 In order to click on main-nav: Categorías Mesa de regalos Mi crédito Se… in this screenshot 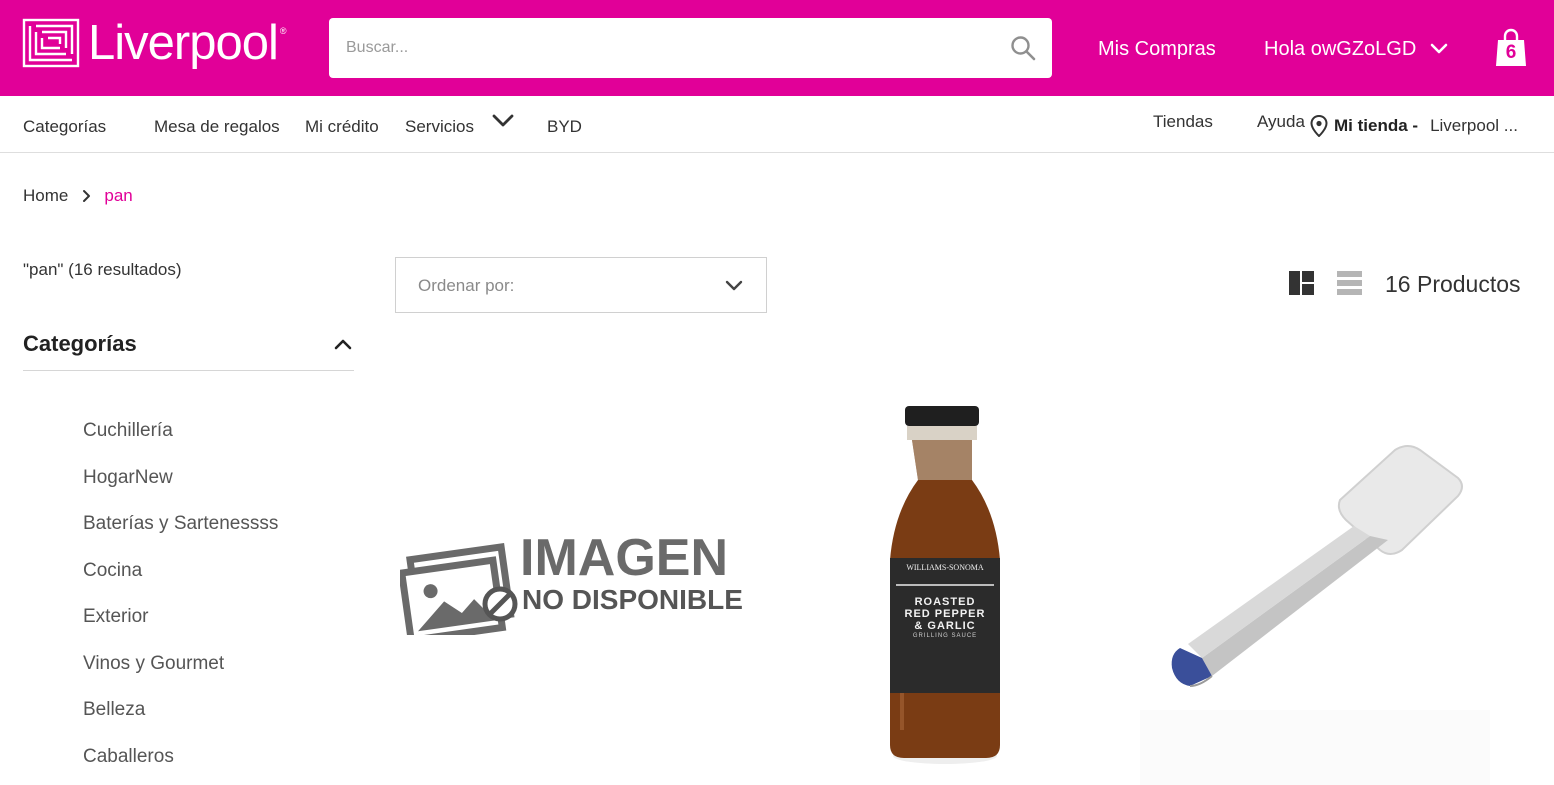, I will do `click(777, 124)`.